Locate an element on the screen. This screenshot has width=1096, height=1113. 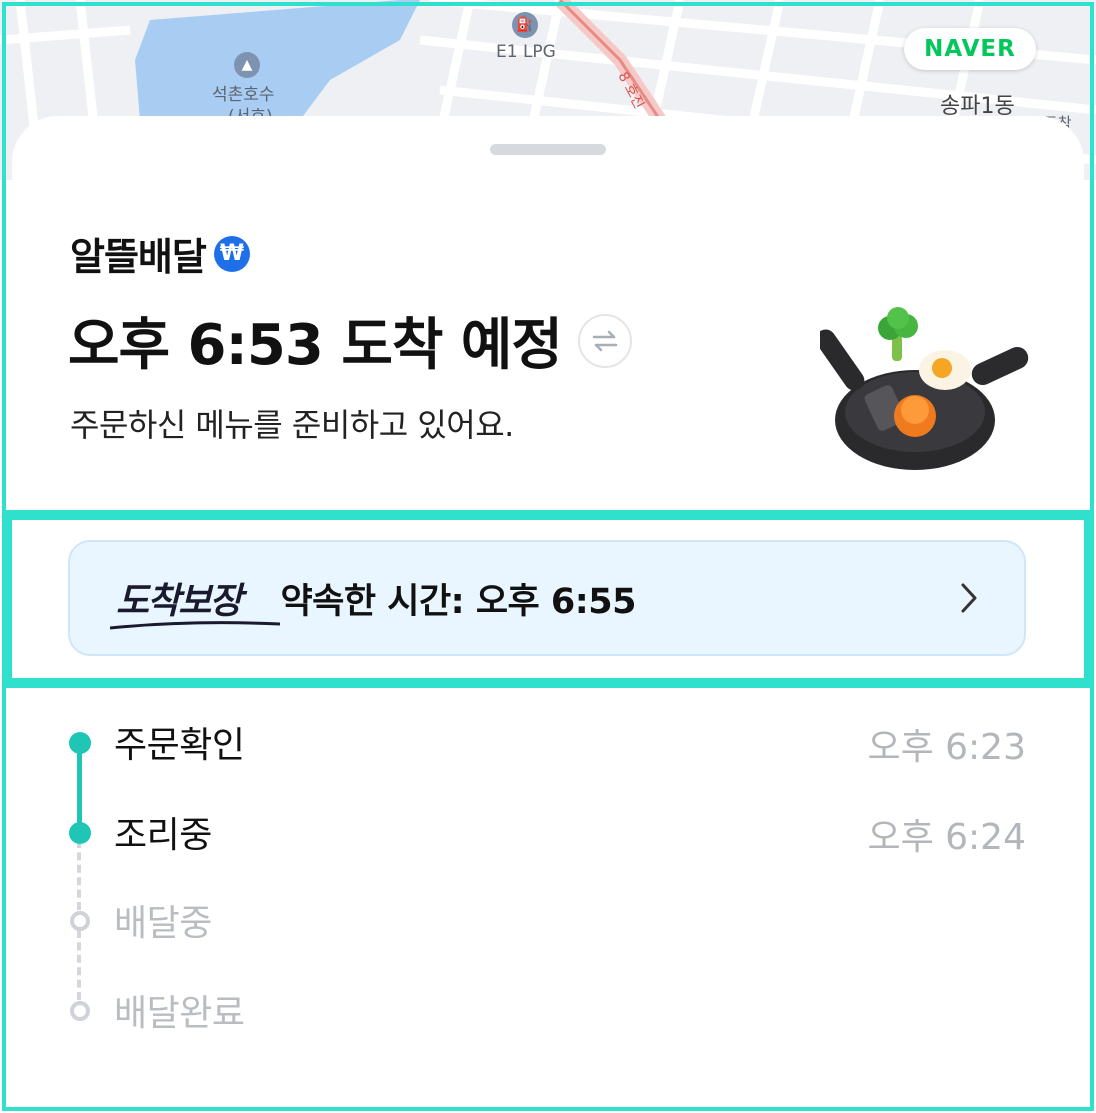
step-label: 배달중 is located at coordinates (163, 923).